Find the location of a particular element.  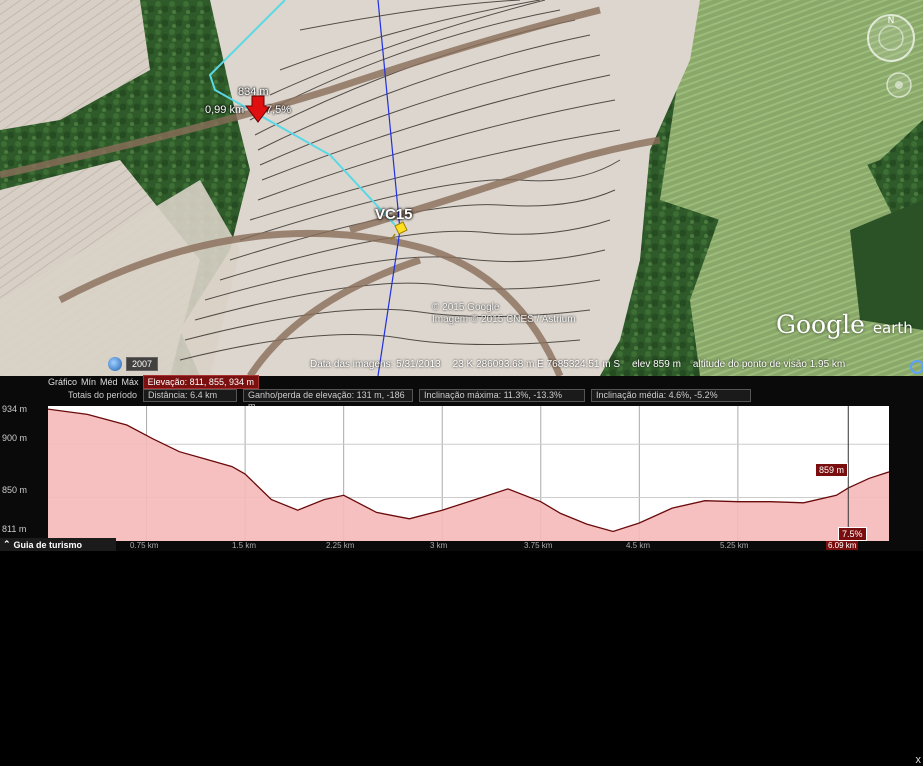

google-earth-logo: Google earth is located at coordinates (844, 324).